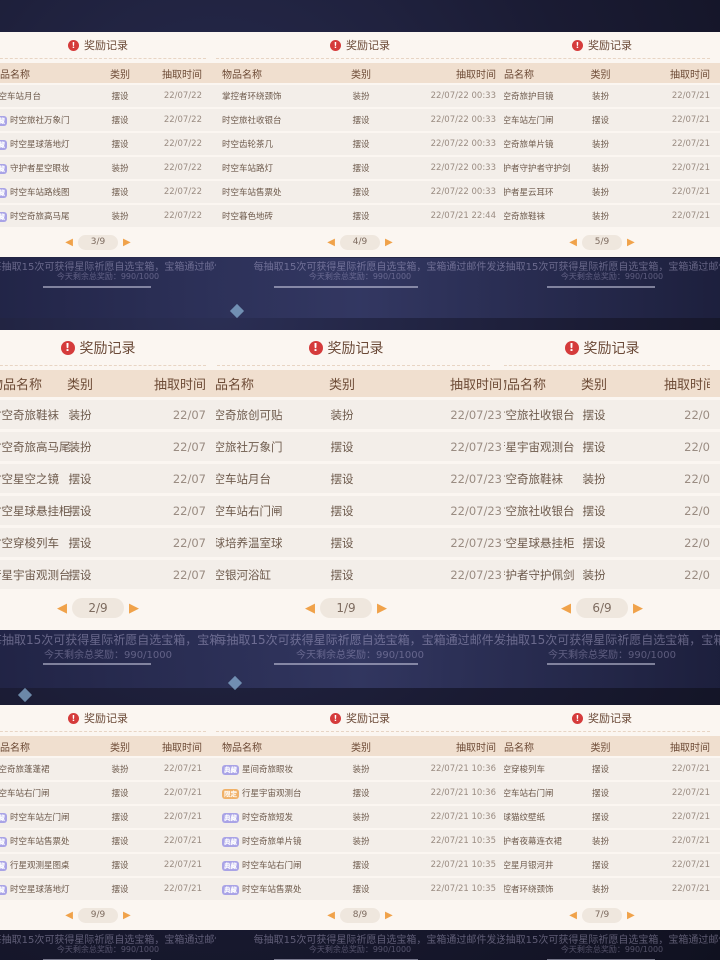 This screenshot has height=960, width=720. I want to click on table-row: 守护者星云耳环 装扮 22/07/21, so click(612, 192).